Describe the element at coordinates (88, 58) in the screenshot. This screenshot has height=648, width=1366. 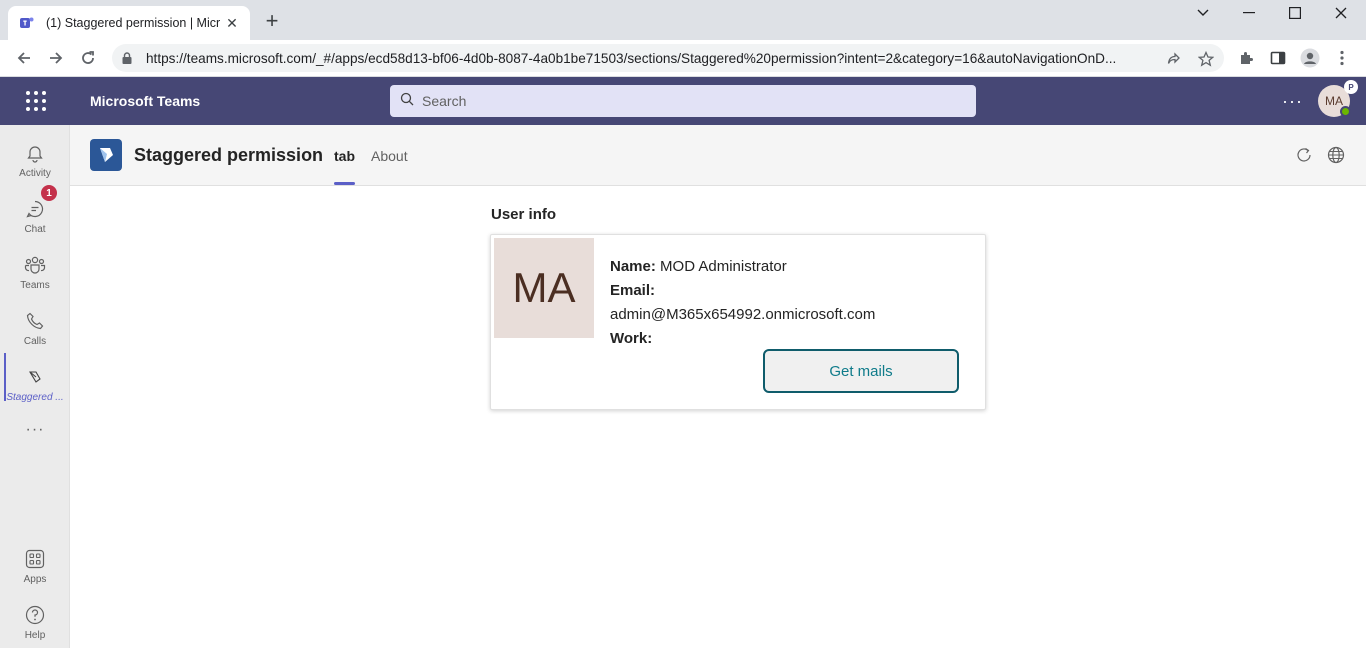
I see `reload-icon` at that location.